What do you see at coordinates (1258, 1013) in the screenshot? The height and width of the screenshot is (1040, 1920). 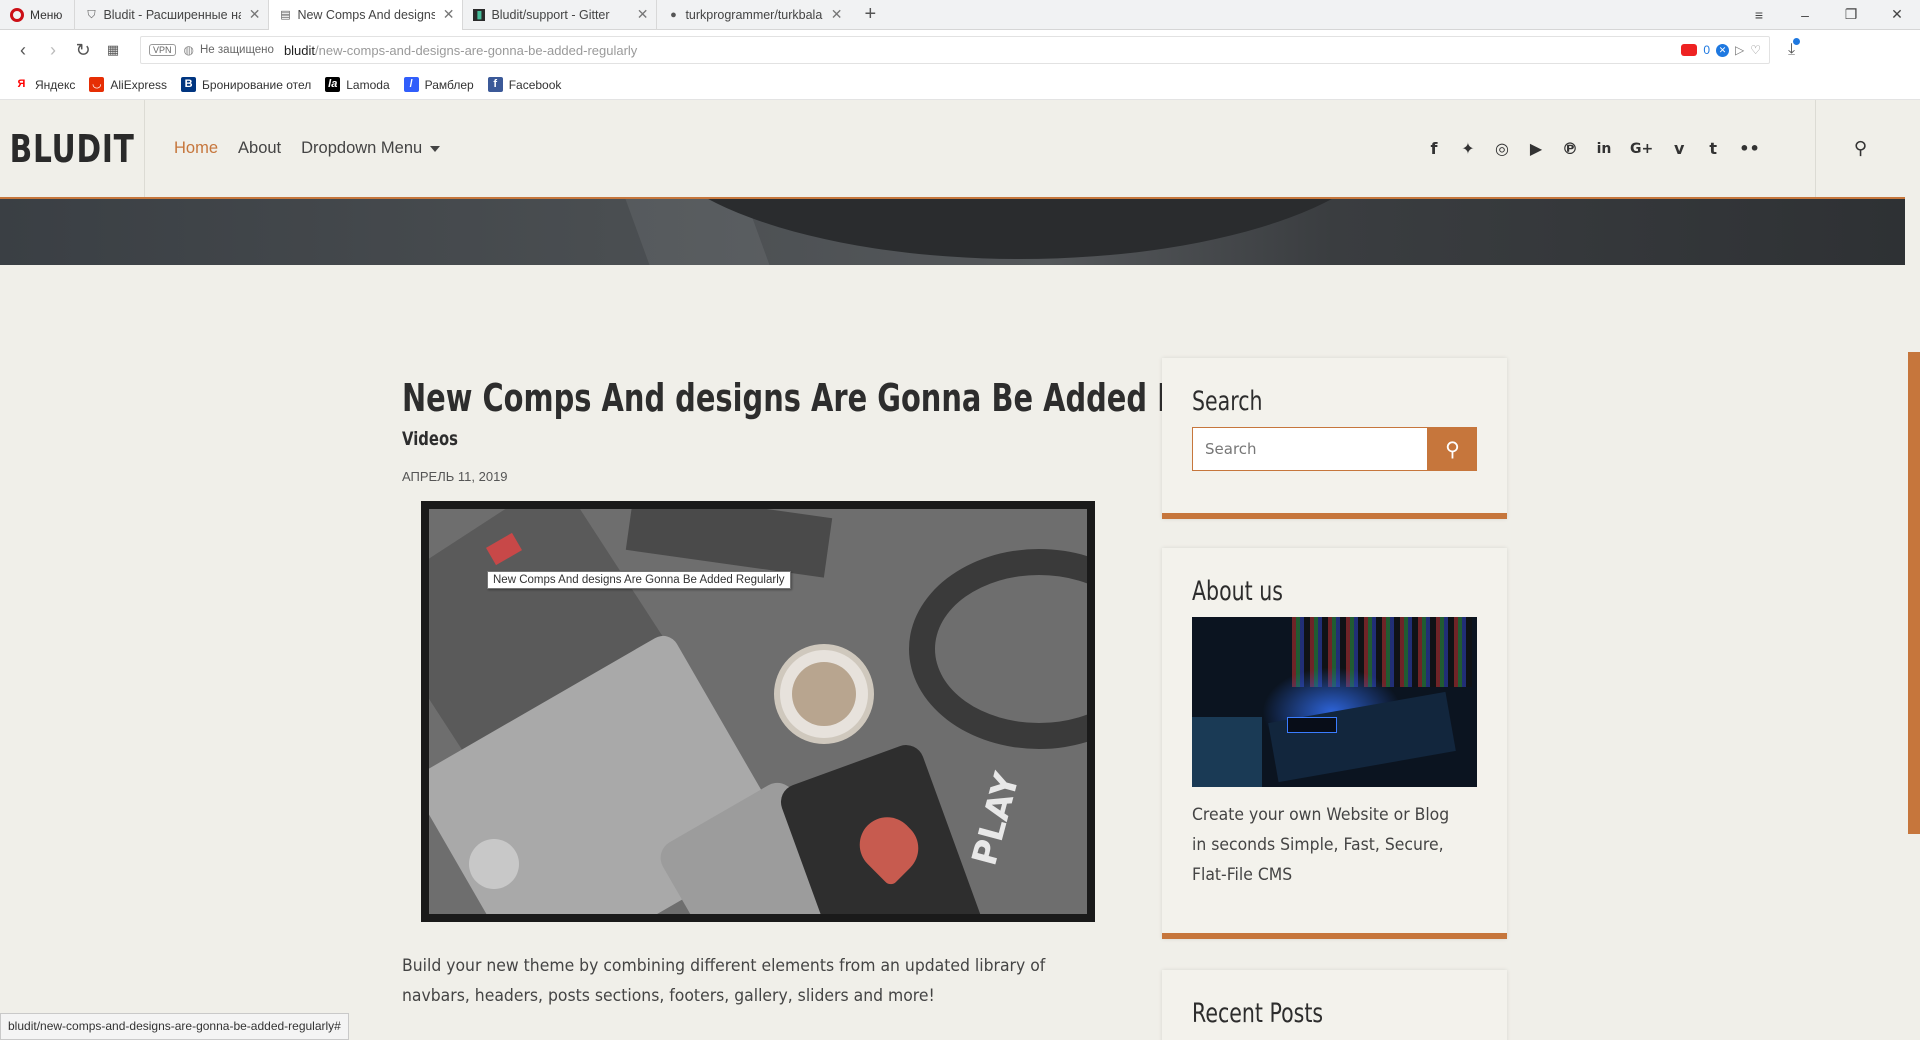 I see `recent-posts-title: Recent Posts` at bounding box center [1258, 1013].